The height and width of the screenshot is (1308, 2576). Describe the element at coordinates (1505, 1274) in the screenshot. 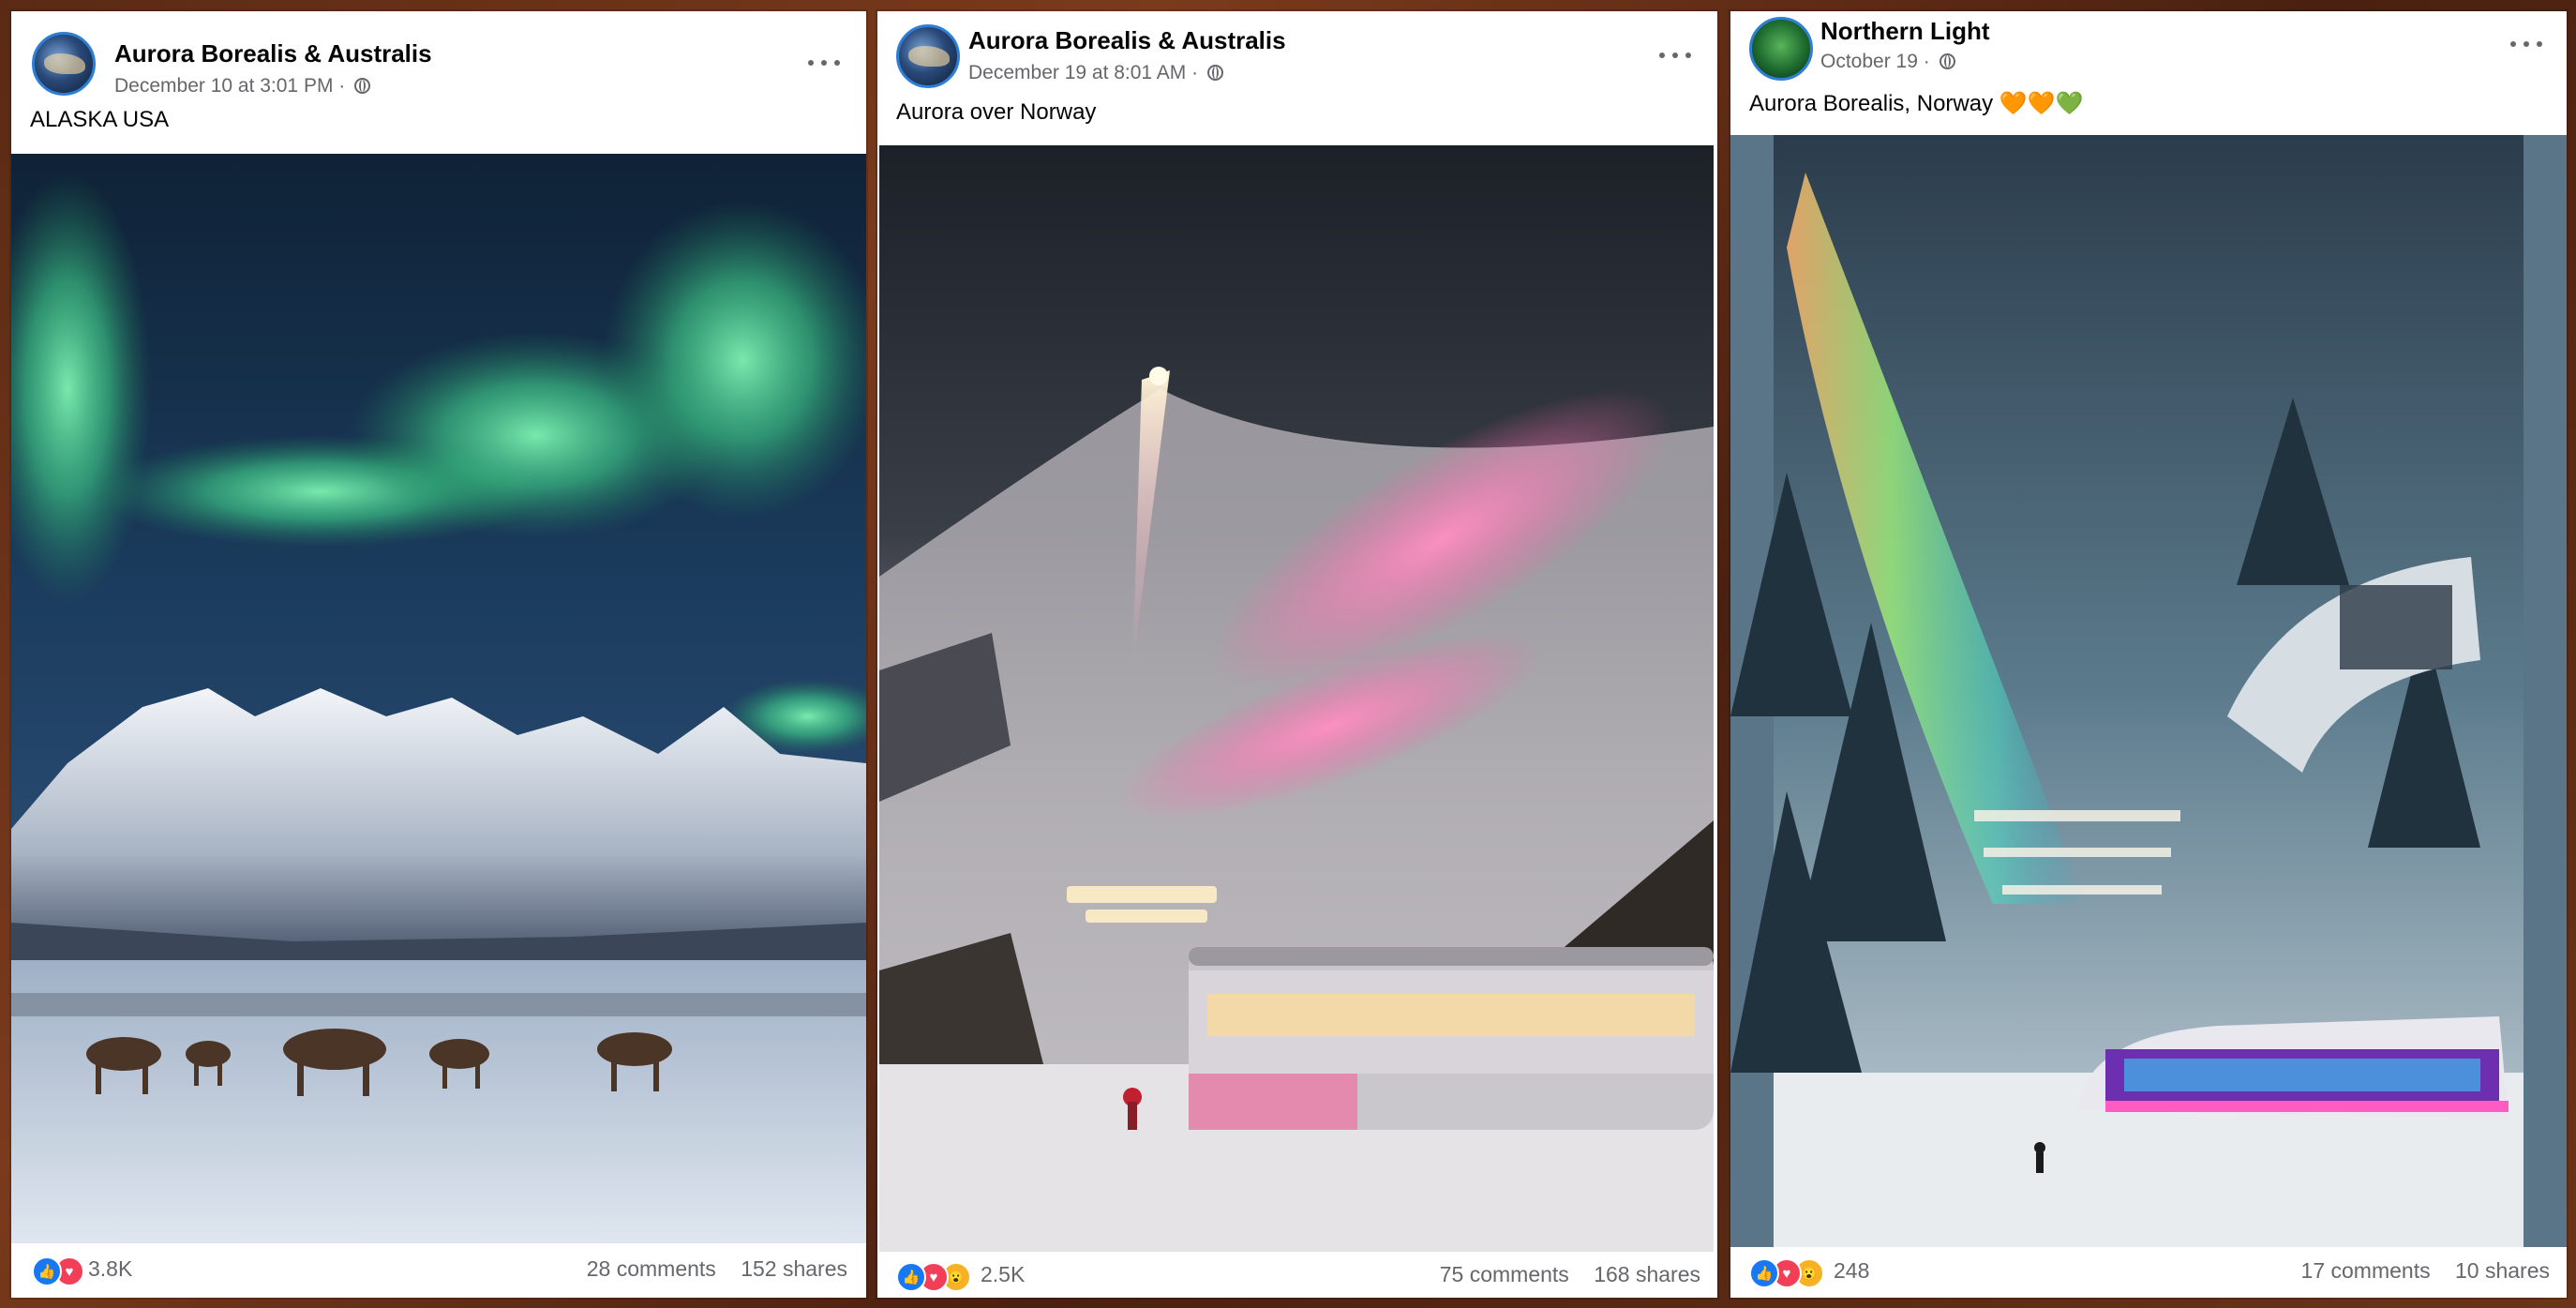

I see `comments-count: 75 comments` at that location.